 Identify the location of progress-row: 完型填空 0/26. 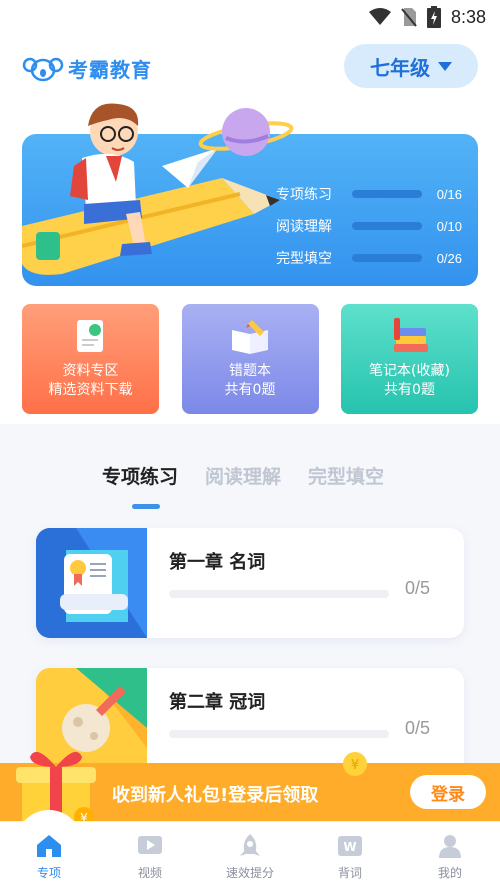
(369, 258).